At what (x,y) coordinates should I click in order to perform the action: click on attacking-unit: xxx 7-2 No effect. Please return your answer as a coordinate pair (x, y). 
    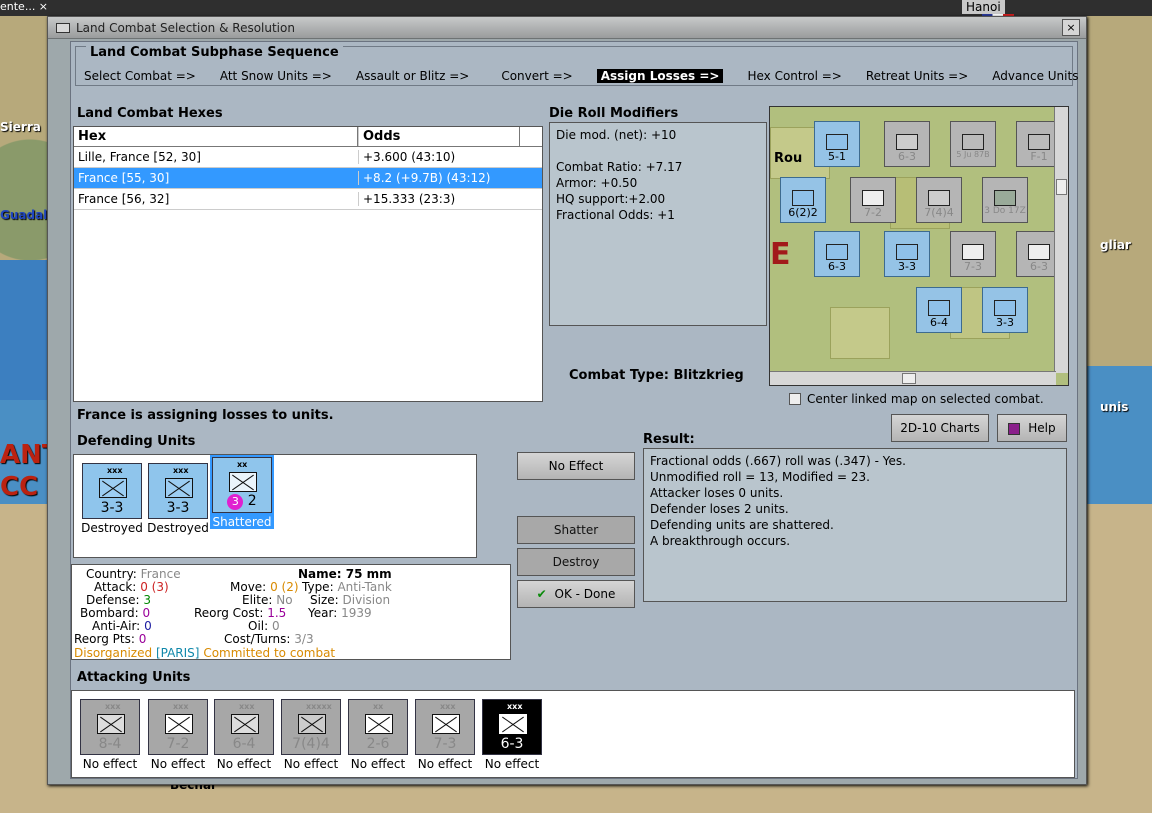
    Looking at the image, I should click on (178, 735).